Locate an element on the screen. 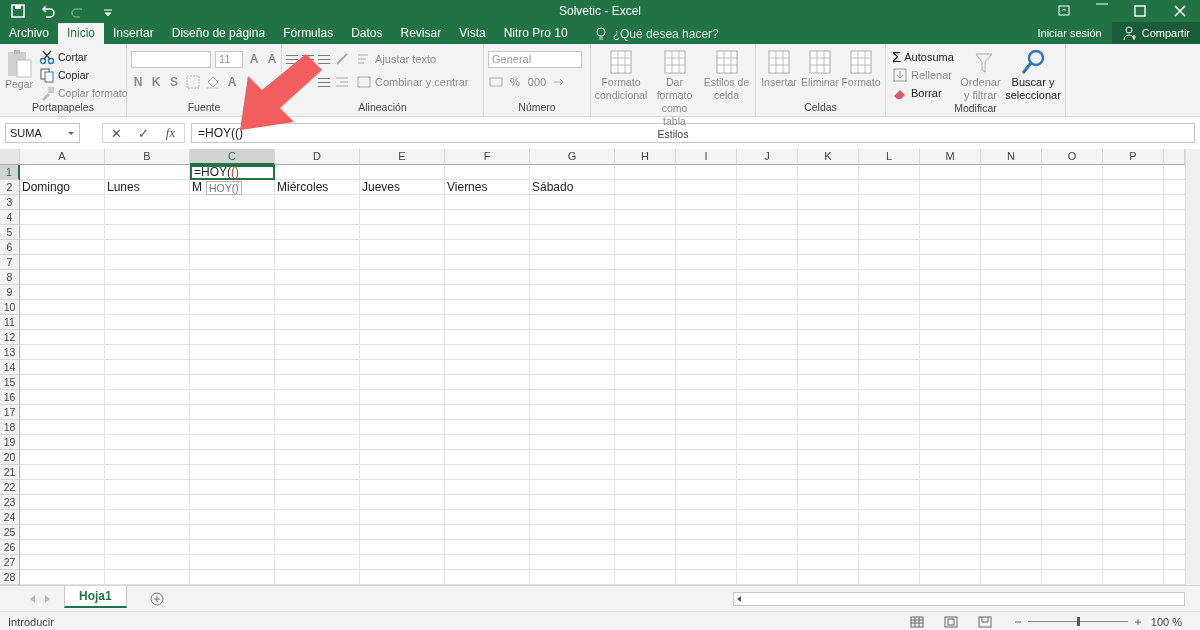  table-cell: Lunes is located at coordinates (147, 187).